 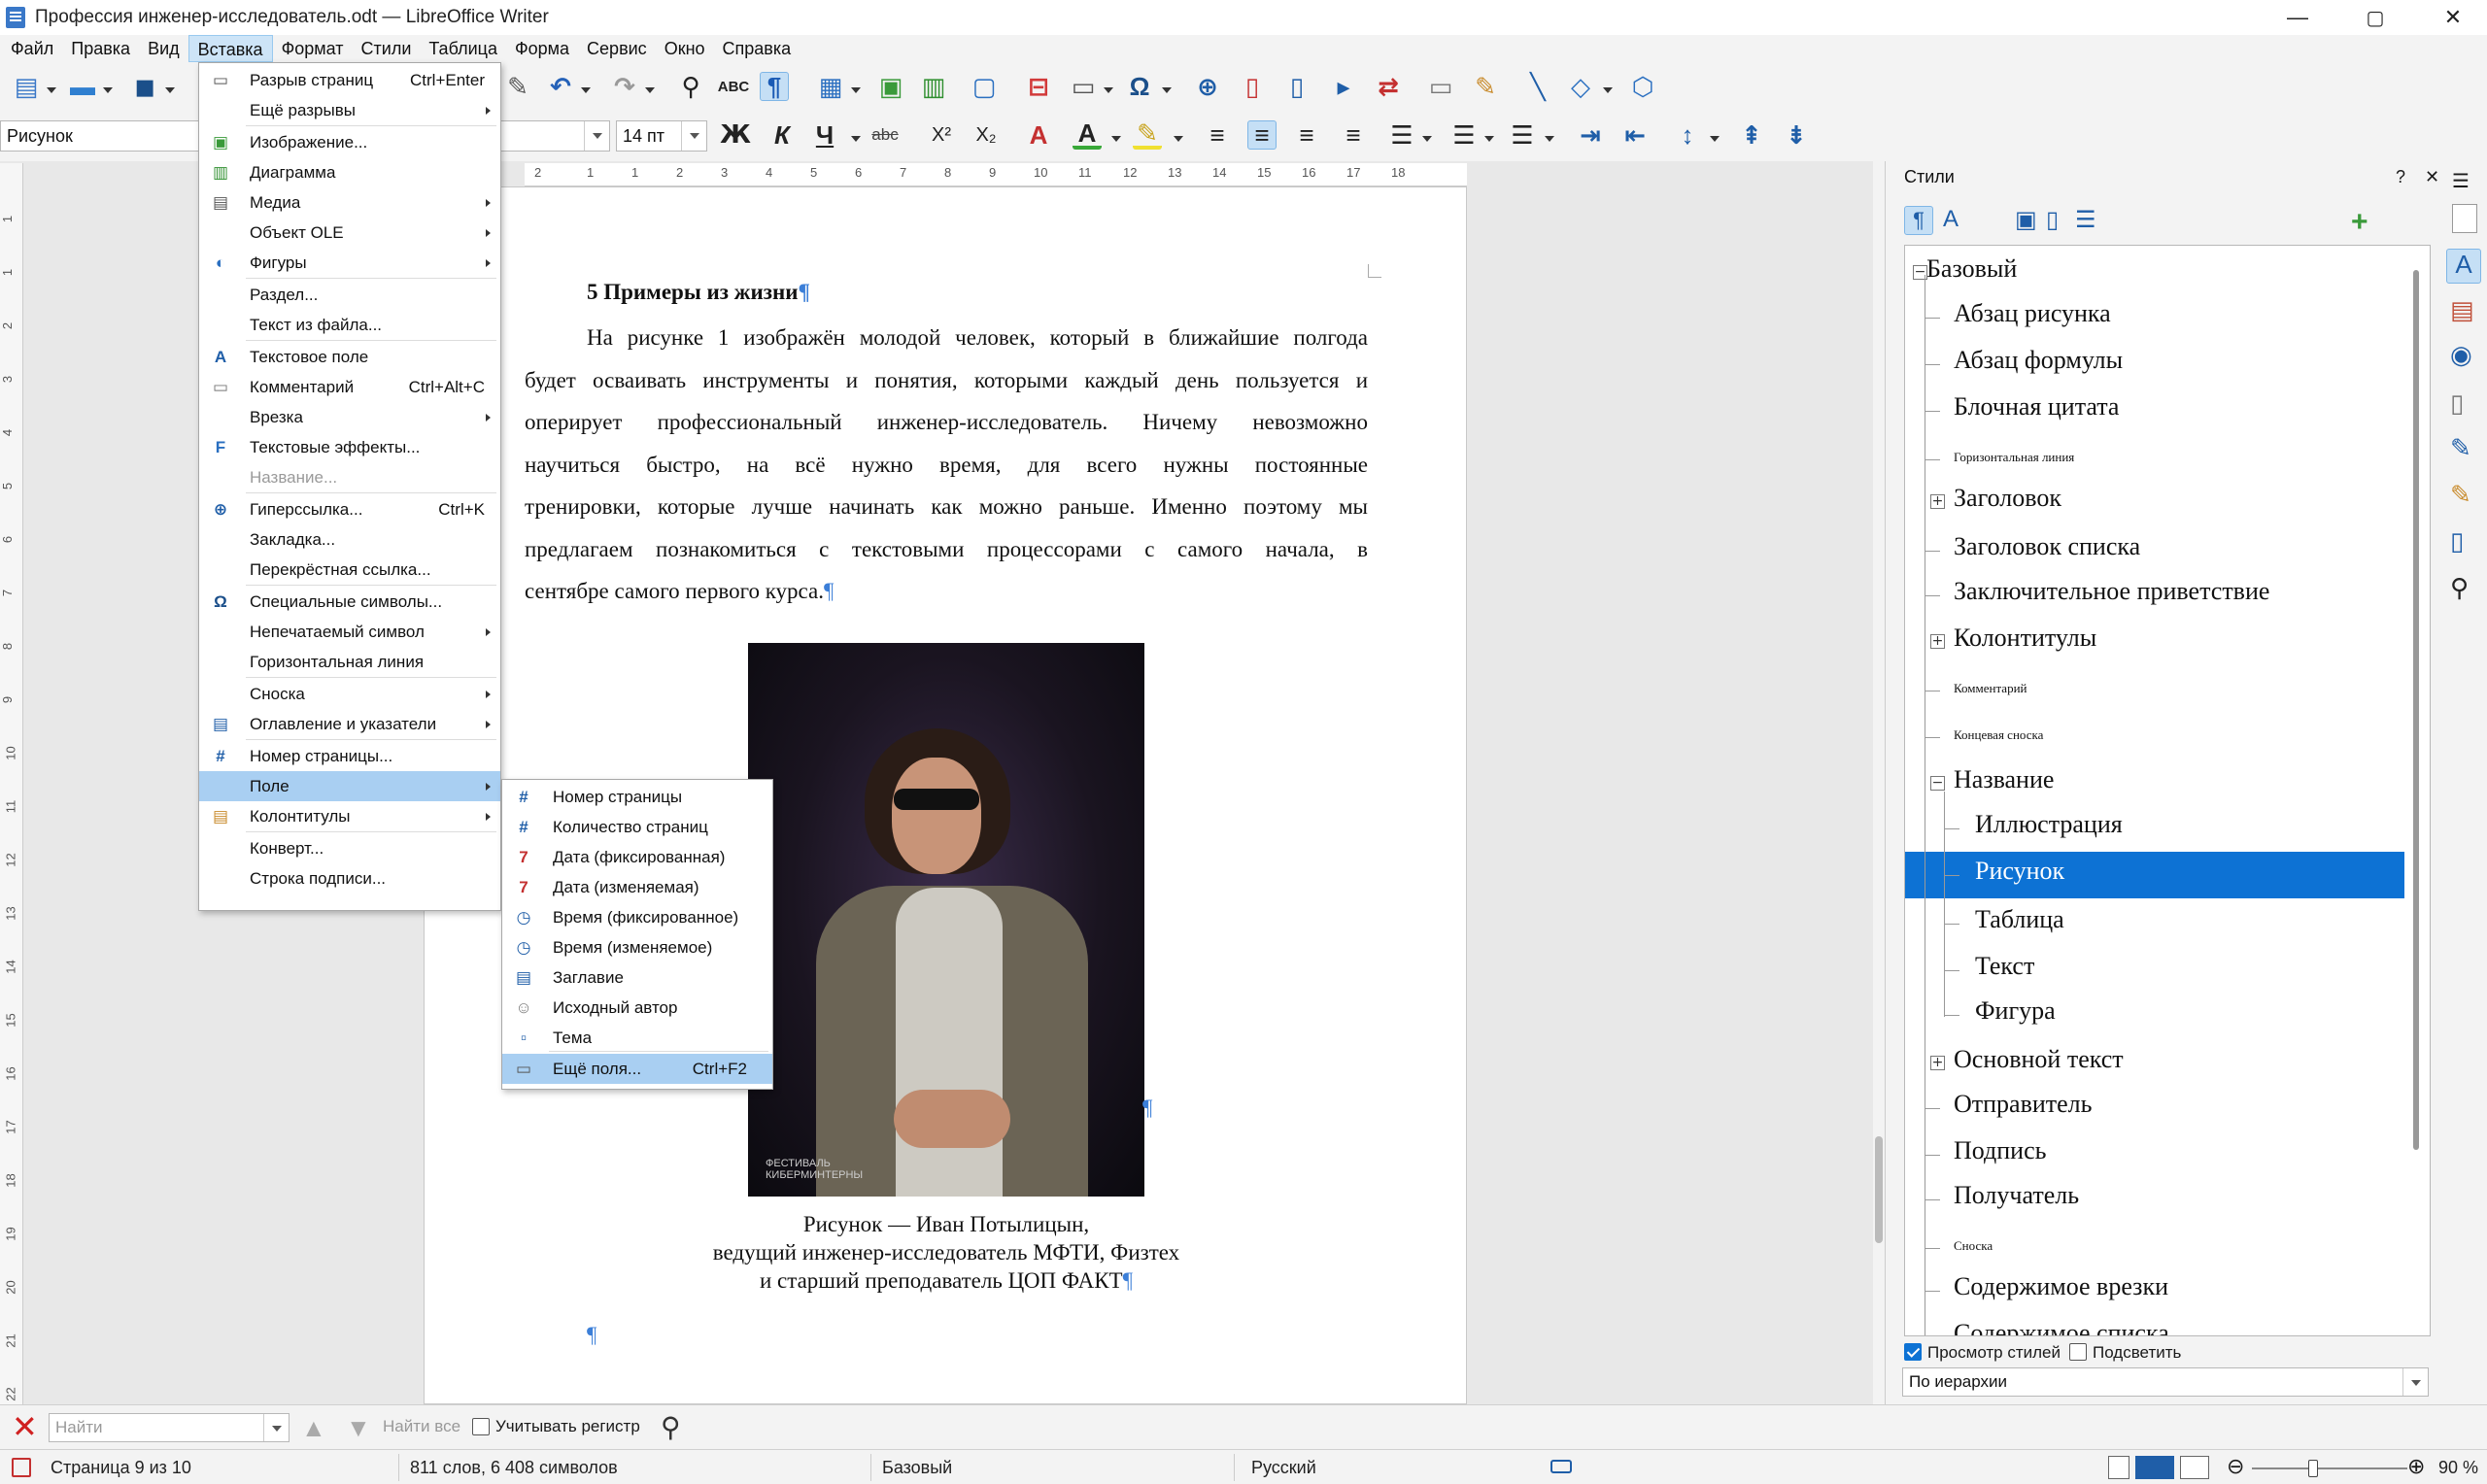 I want to click on sidebar-close-button: ✕, so click(x=2432, y=177).